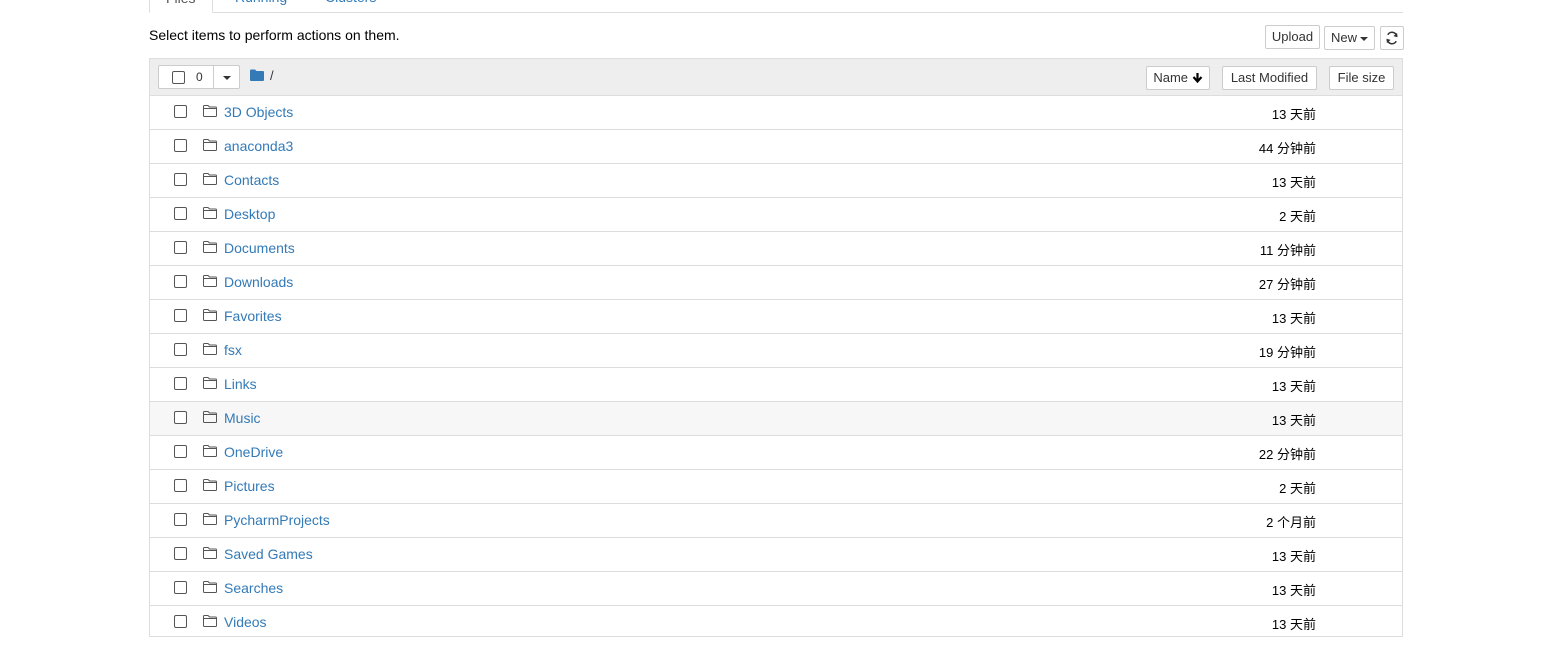 The image size is (1552, 669). What do you see at coordinates (1287, 454) in the screenshot?
I see `item-last-modified: 22 分钟前` at bounding box center [1287, 454].